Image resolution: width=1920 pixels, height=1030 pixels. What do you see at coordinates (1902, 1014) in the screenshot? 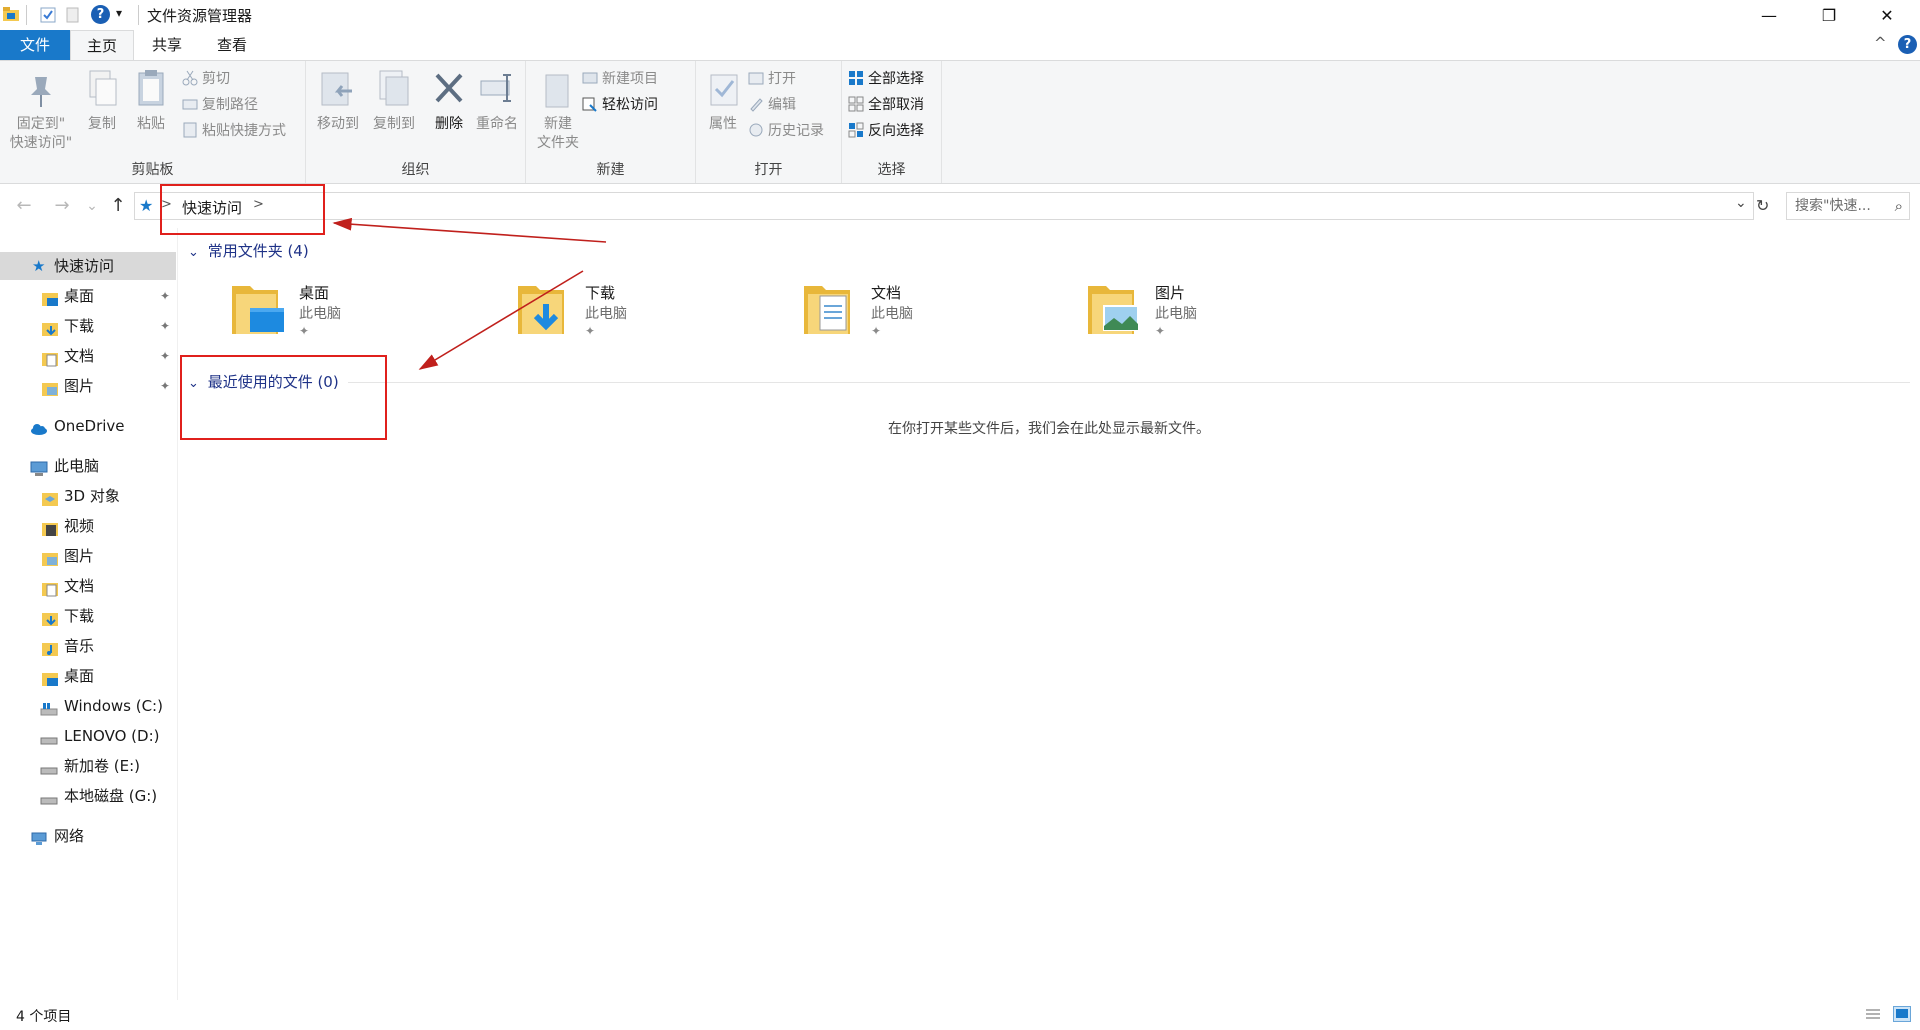
I see `large-icons-view-icon` at bounding box center [1902, 1014].